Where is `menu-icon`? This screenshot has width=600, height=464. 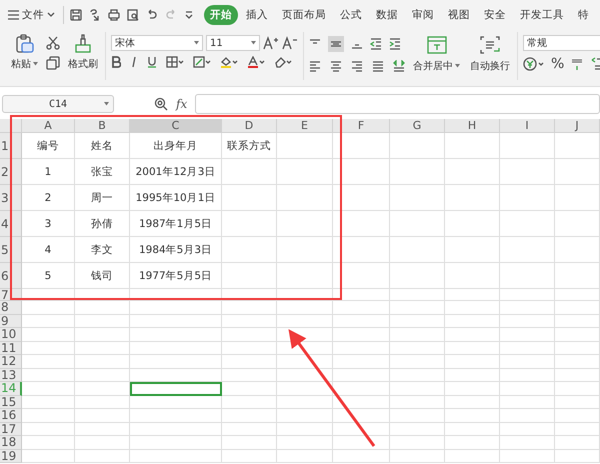
menu-icon is located at coordinates (13, 15).